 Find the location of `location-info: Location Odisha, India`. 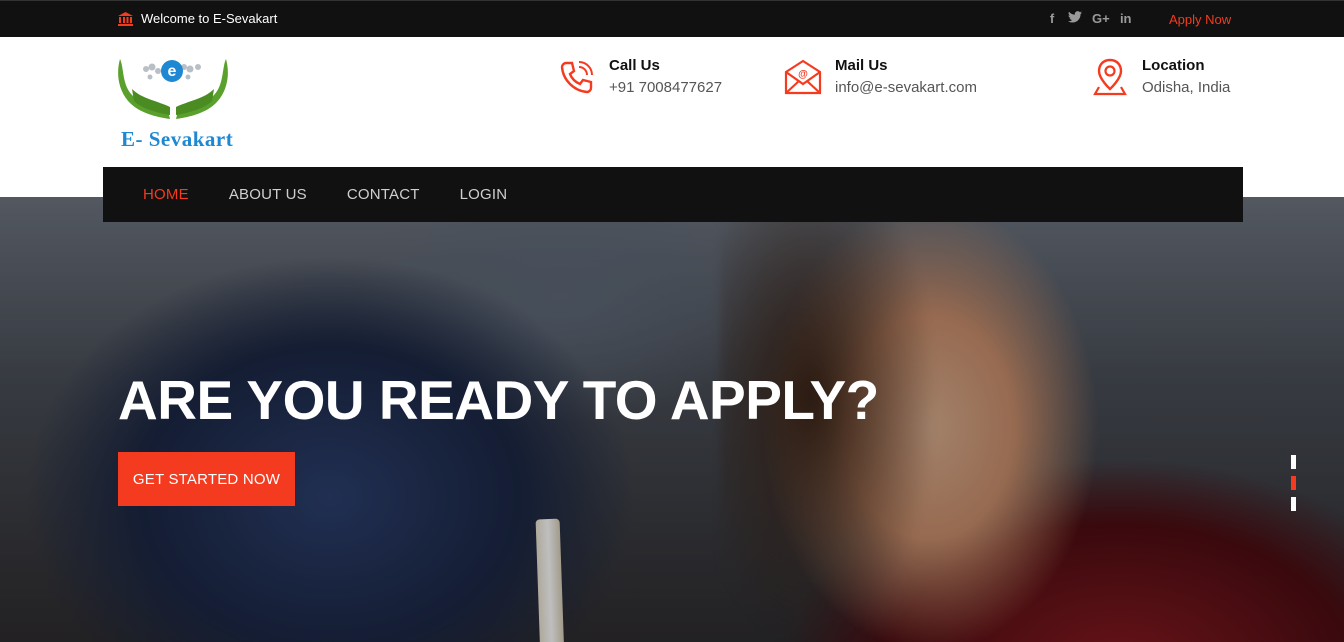

location-info: Location Odisha, India is located at coordinates (1160, 78).